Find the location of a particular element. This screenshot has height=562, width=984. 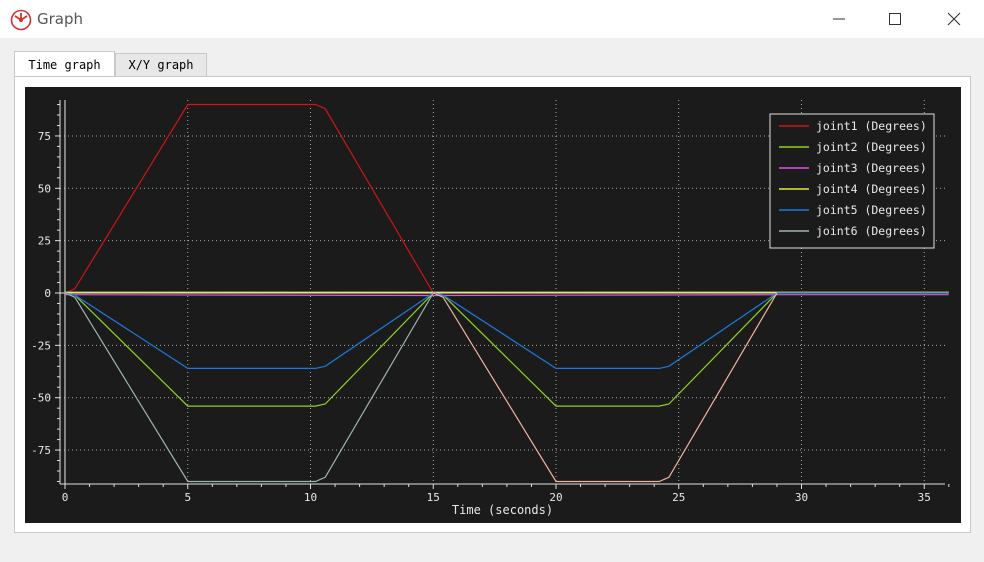

y-tick-label: 75 is located at coordinates (44, 136).